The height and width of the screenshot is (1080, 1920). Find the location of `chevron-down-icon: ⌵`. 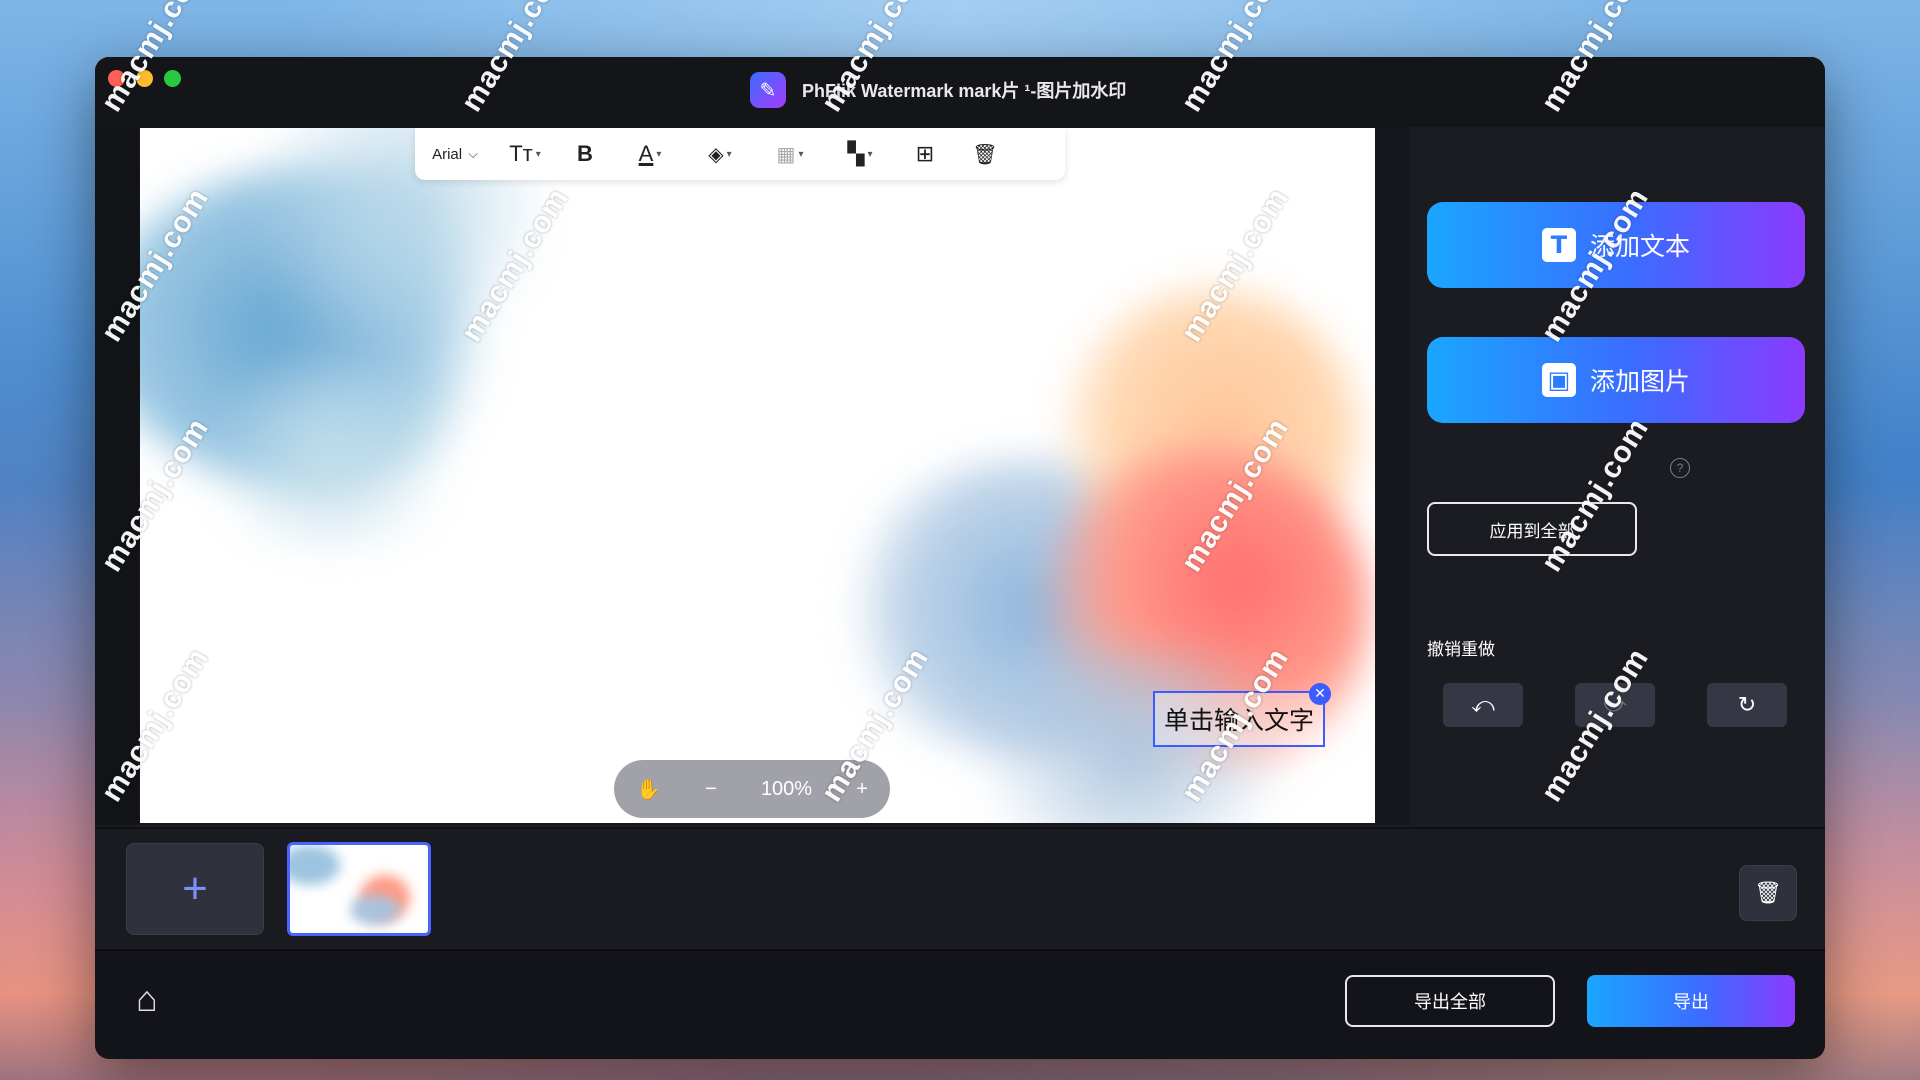

chevron-down-icon: ⌵ is located at coordinates (473, 153).